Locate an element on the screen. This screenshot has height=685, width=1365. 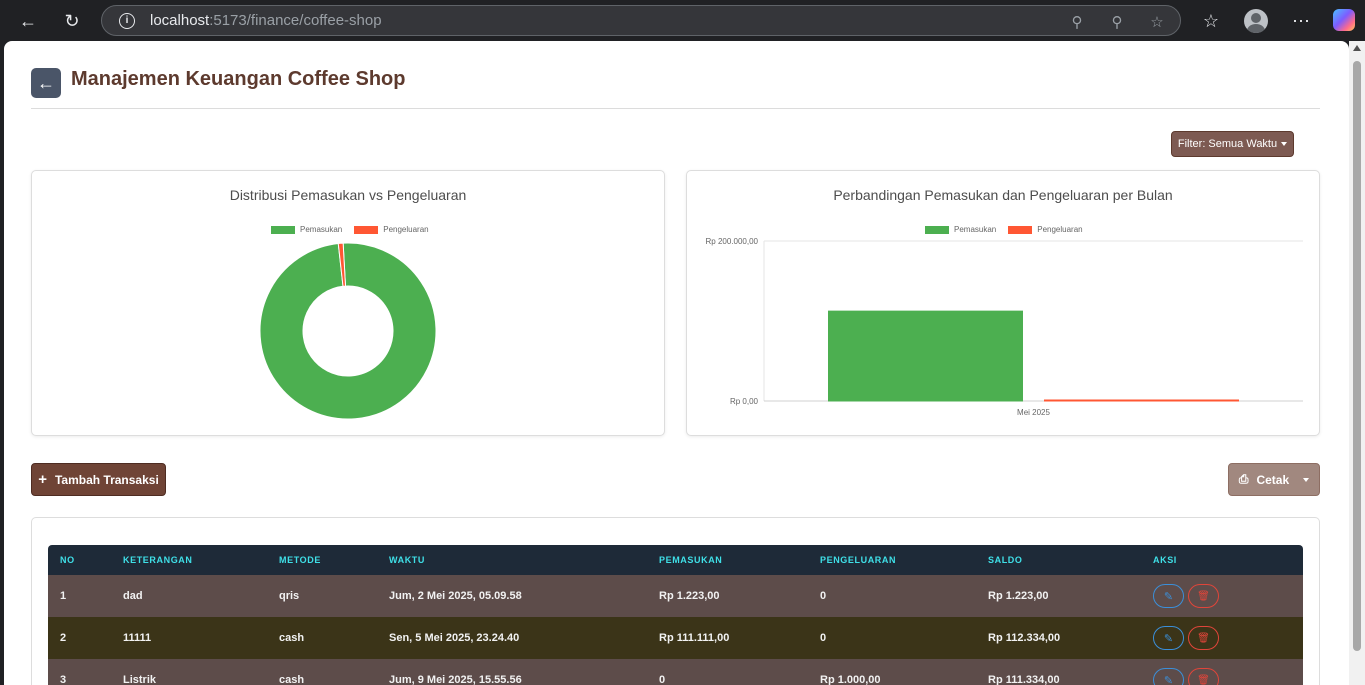
printer-icon: ⎙ is located at coordinates (1243, 479).